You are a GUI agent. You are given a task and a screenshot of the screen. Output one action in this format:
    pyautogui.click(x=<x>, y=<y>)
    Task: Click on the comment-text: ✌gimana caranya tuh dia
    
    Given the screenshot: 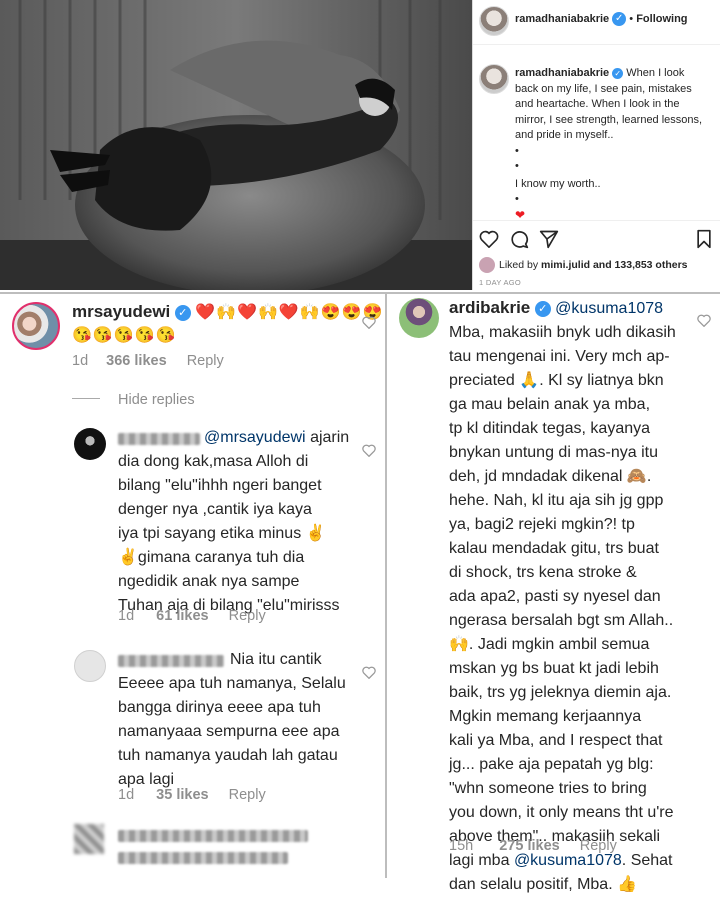 What is the action you would take?
    pyautogui.click(x=211, y=557)
    